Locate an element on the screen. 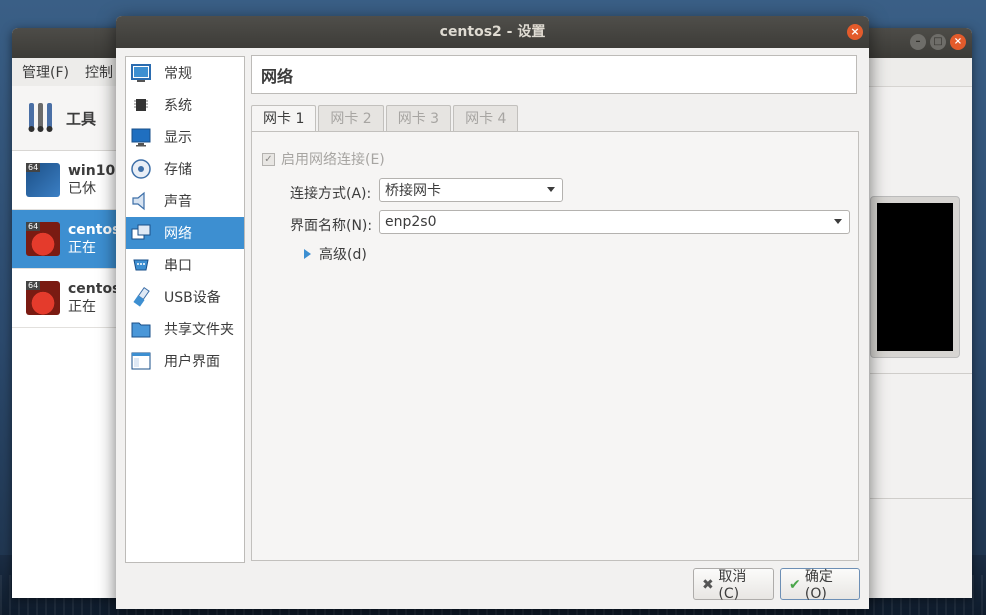  sidebar-item-storage: 存储 is located at coordinates (185, 169).